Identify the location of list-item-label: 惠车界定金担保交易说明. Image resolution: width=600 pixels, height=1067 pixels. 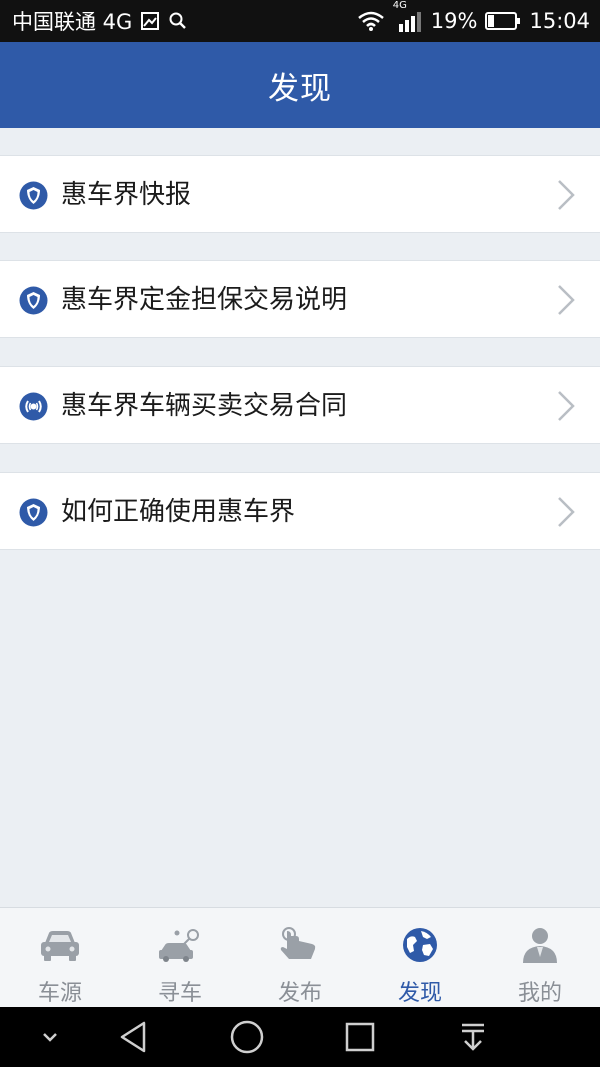
(204, 300).